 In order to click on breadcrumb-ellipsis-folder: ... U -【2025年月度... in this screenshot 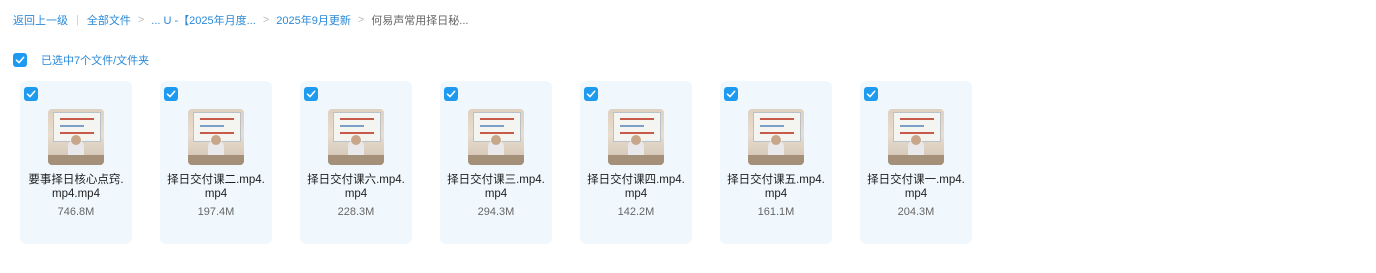, I will do `click(203, 20)`.